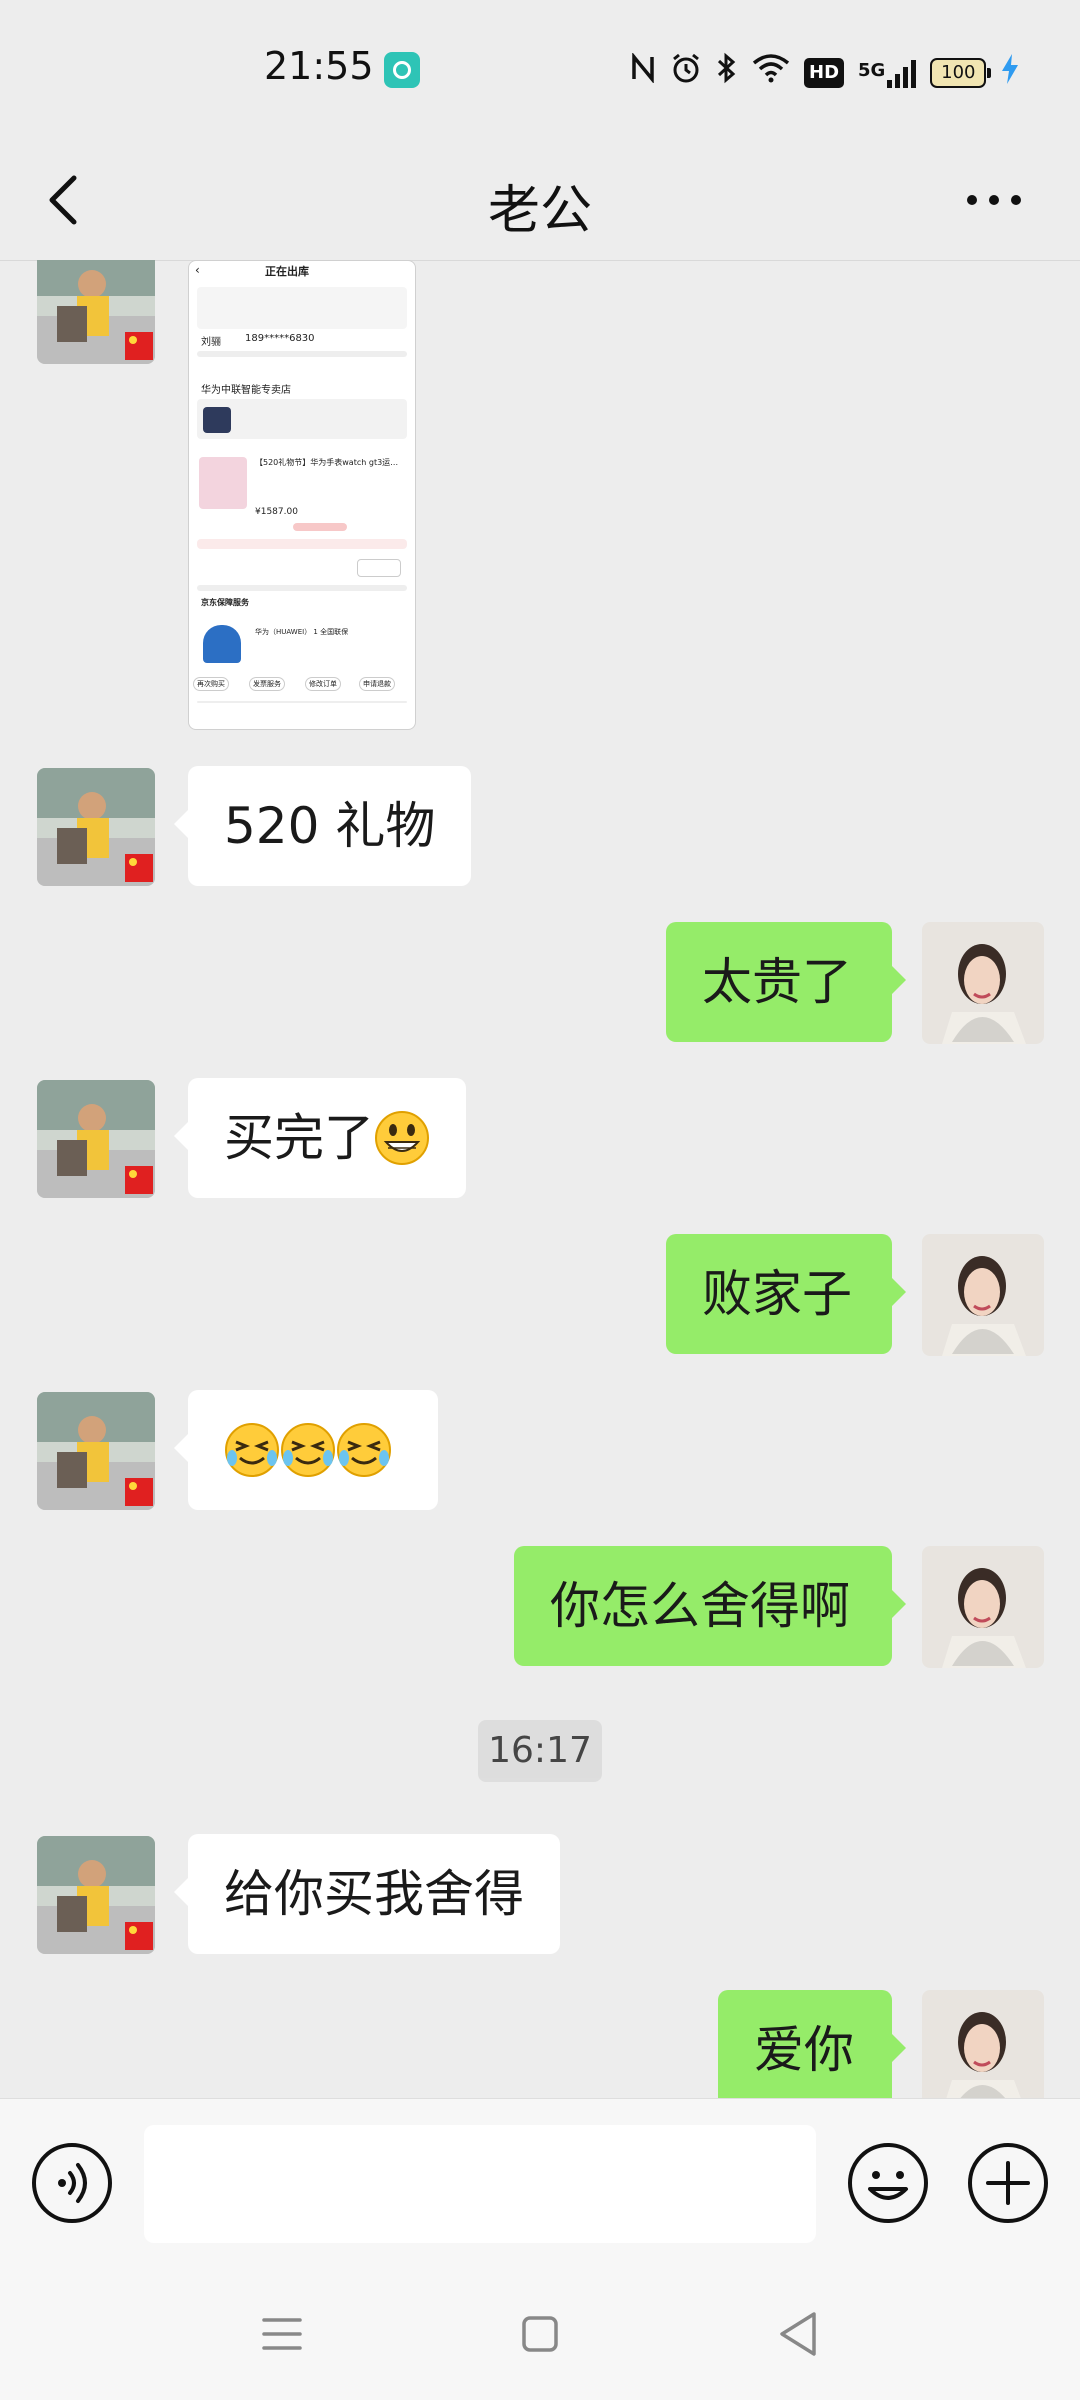 This screenshot has height=2400, width=1080. I want to click on mini-store: 华为中联智能专卖店, so click(246, 390).